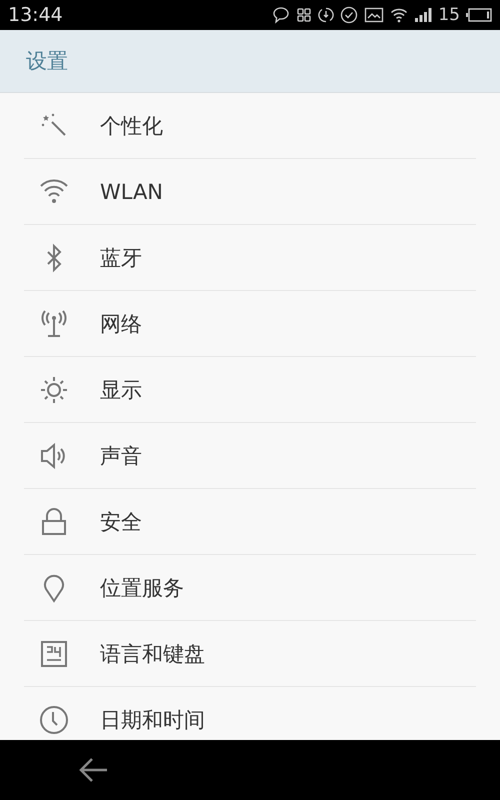 The width and height of the screenshot is (500, 800). Describe the element at coordinates (326, 15) in the screenshot. I see `sync-icon` at that location.